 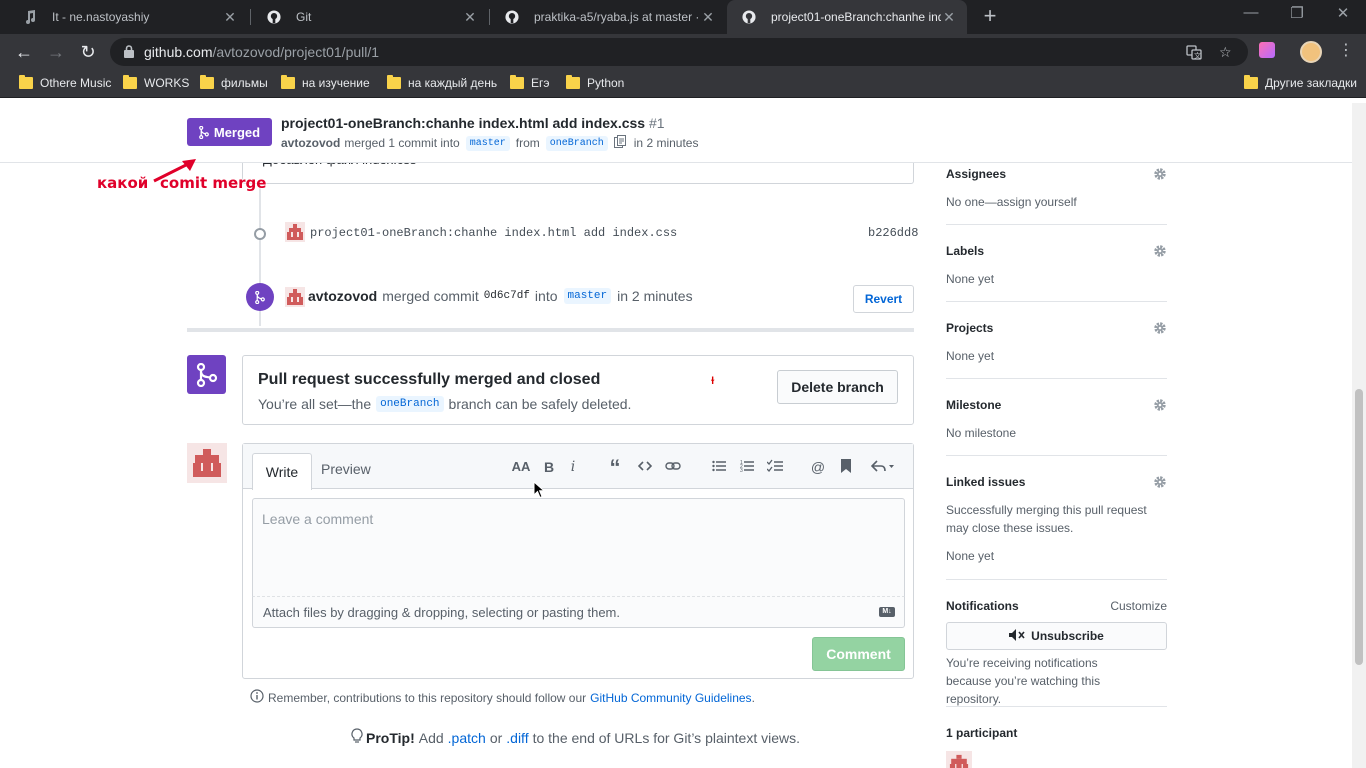 I want to click on merge-sha-link: 0d6c7df, so click(x=507, y=296).